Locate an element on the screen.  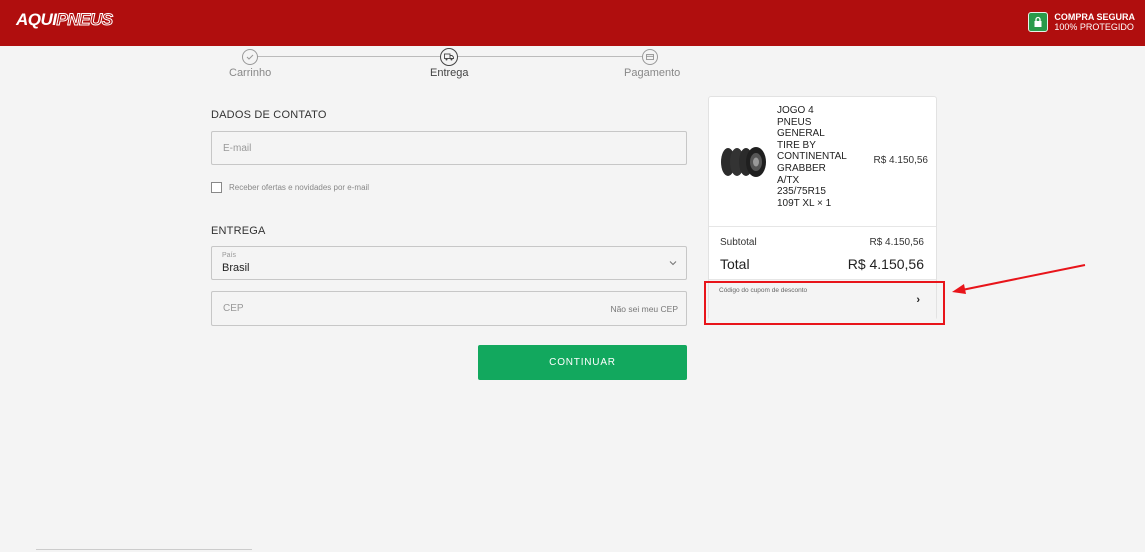
tire-product-image is located at coordinates (743, 162).